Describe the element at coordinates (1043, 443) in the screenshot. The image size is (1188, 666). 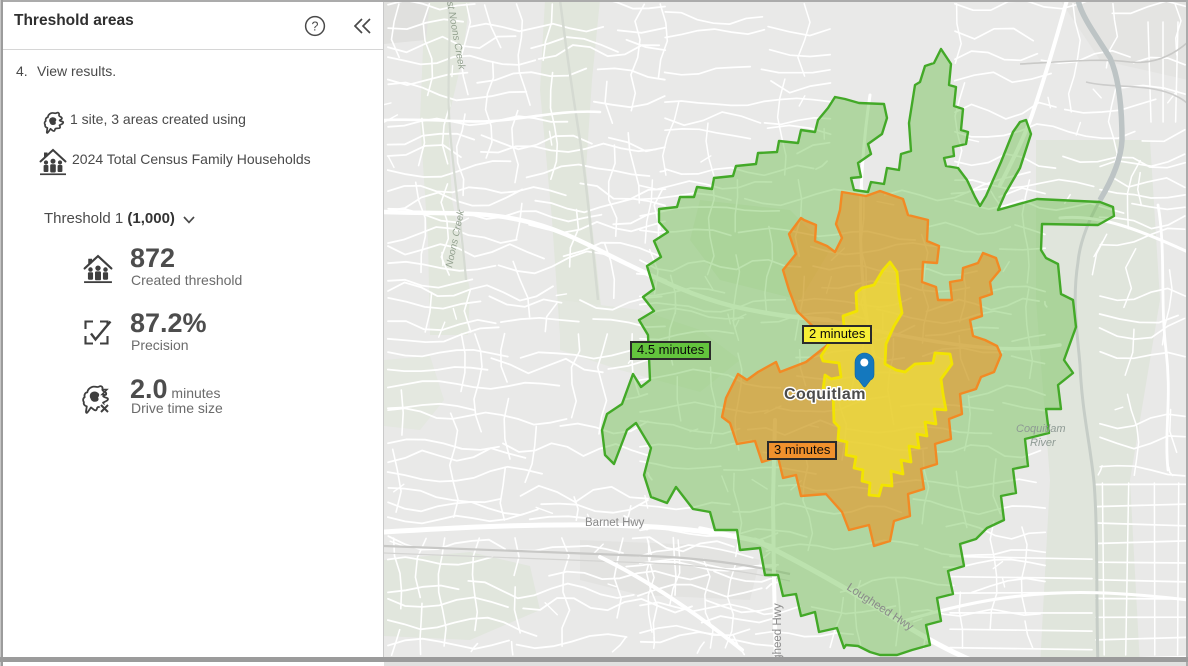
I see `svg-text: River` at that location.